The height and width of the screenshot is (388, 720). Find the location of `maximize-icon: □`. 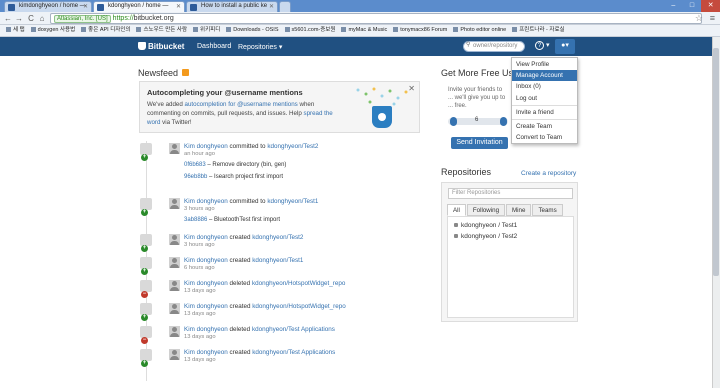

maximize-icon: □ is located at coordinates (692, 6).